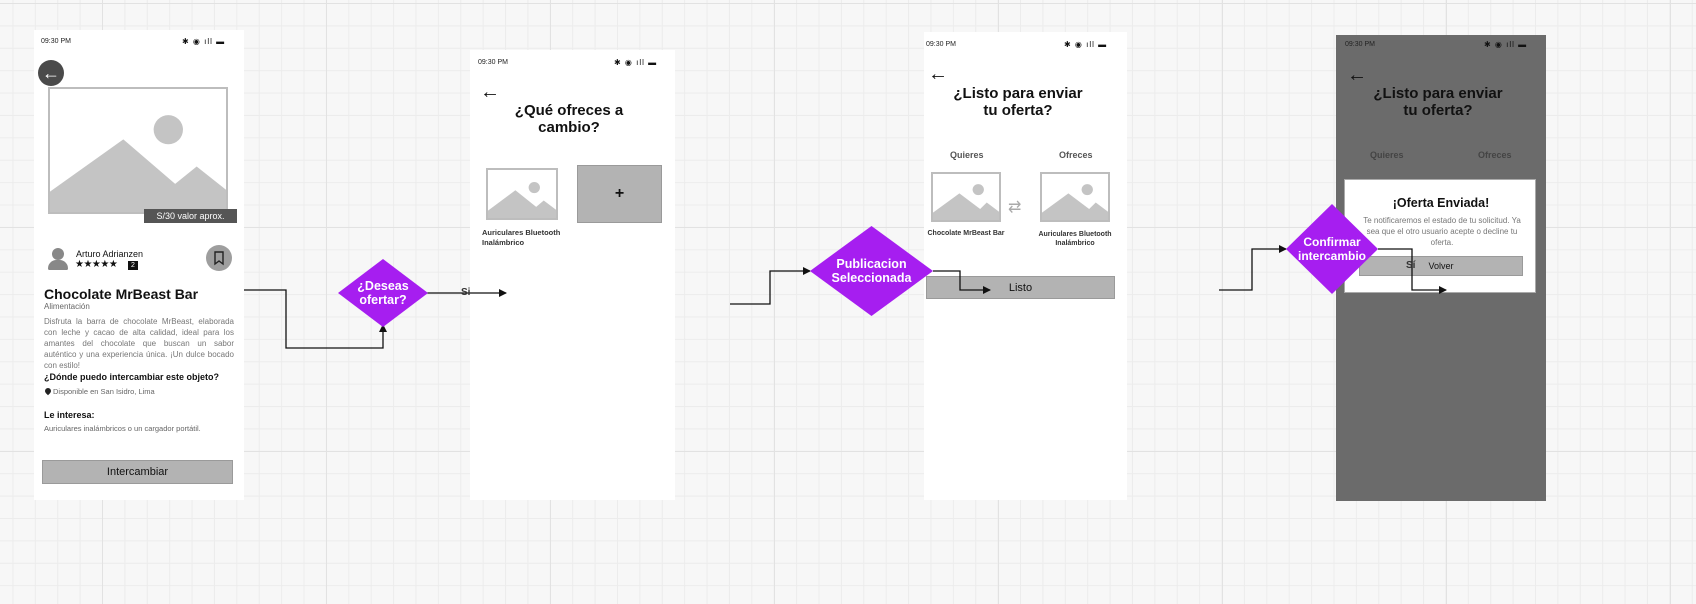 The width and height of the screenshot is (1696, 604). I want to click on decision-confirm-exchange-label: Confirmar intercambio, so click(1332, 249).